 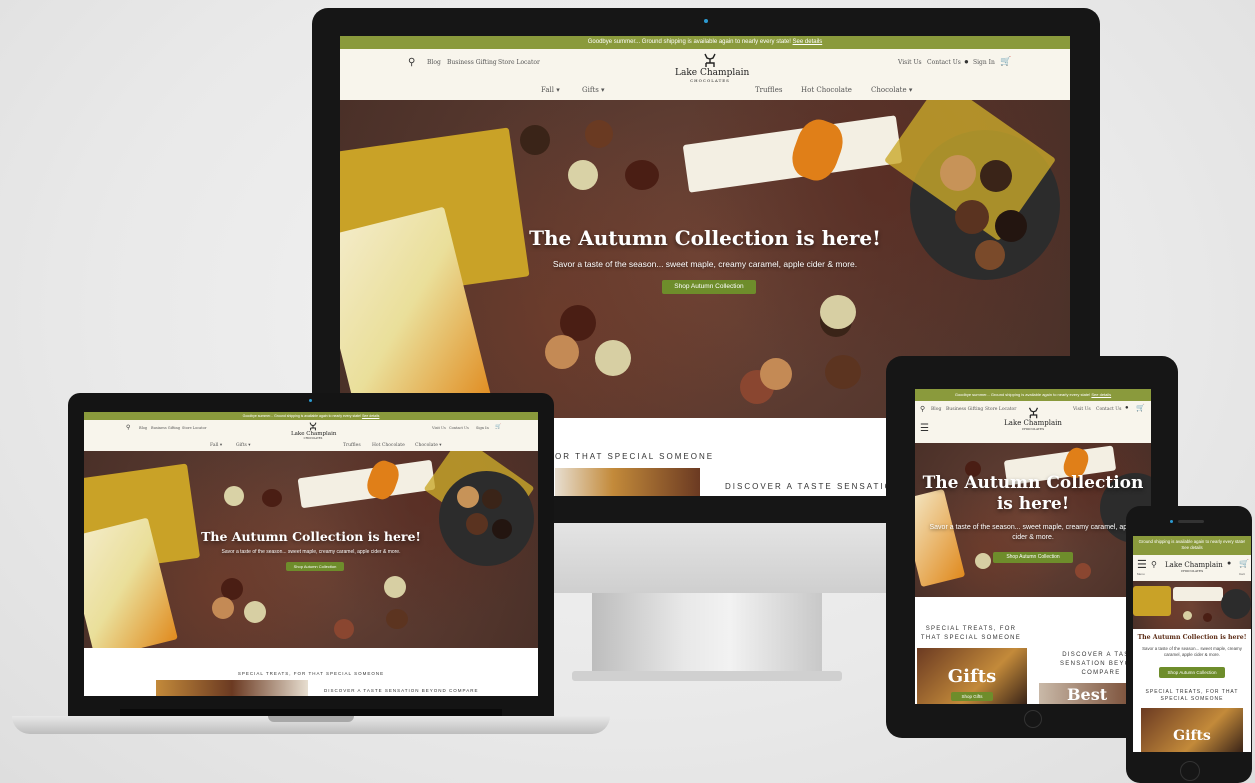 What do you see at coordinates (311, 719) in the screenshot?
I see `laptop-notch` at bounding box center [311, 719].